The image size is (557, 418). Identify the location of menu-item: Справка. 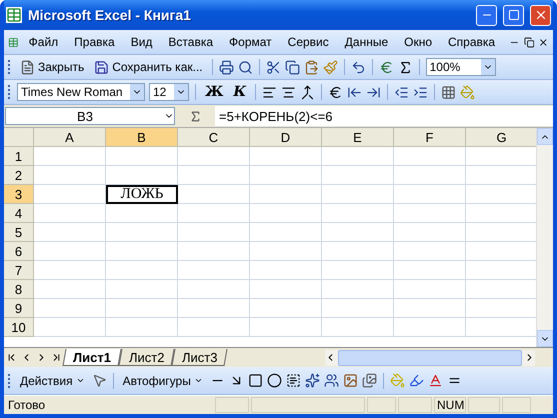
(472, 42).